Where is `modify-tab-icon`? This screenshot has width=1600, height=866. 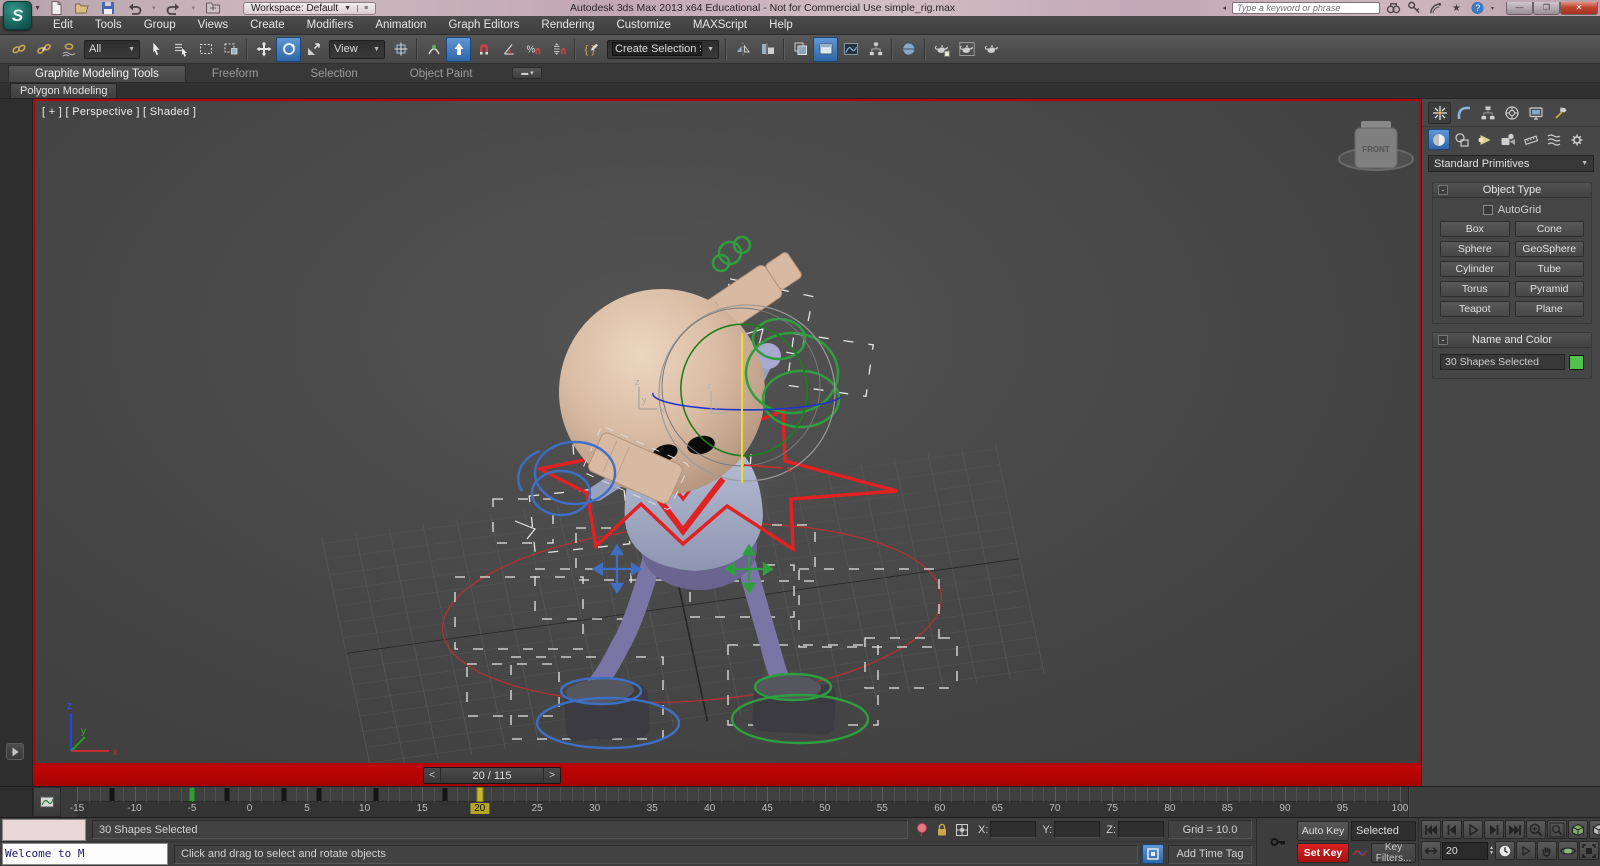
modify-tab-icon is located at coordinates (1463, 113).